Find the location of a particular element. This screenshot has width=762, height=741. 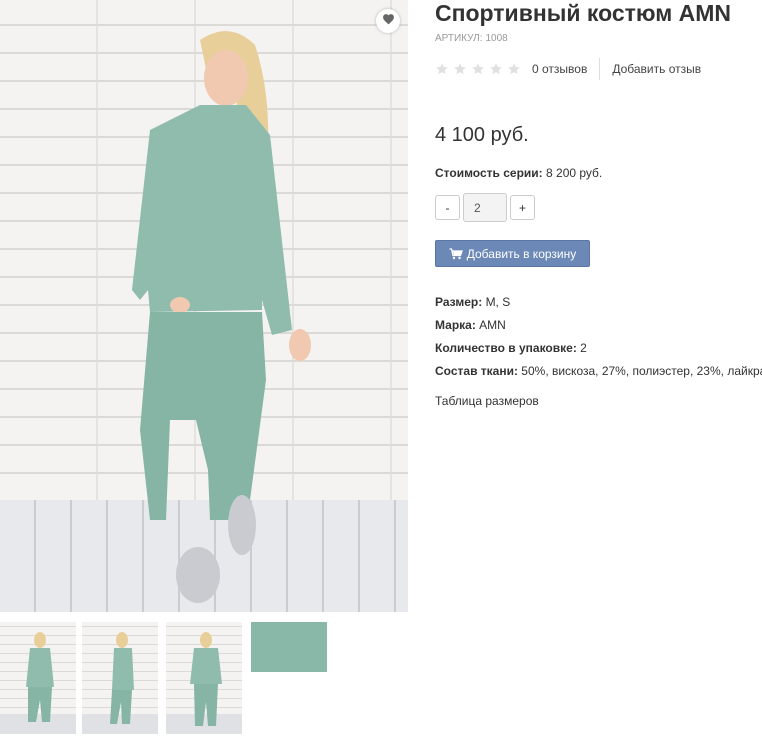

quantity-stepper: - + is located at coordinates (485, 207).